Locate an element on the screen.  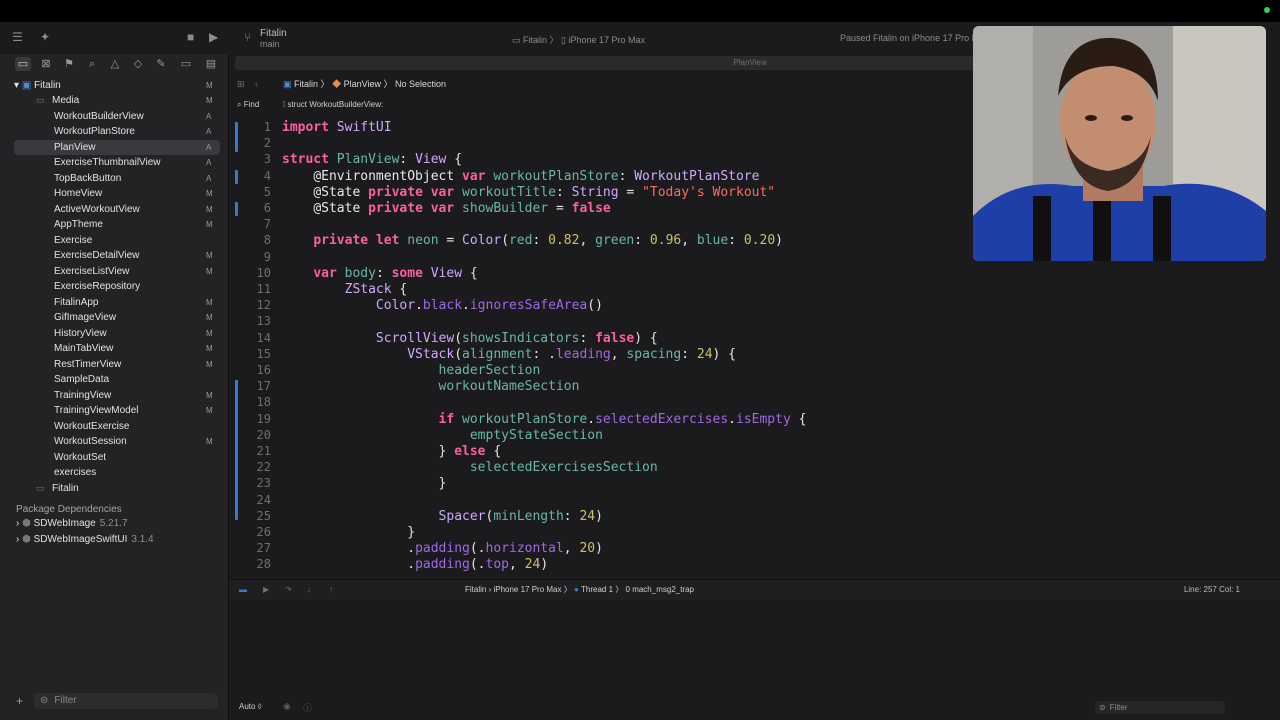
grid-icon: ⊞ is located at coordinates (241, 84).